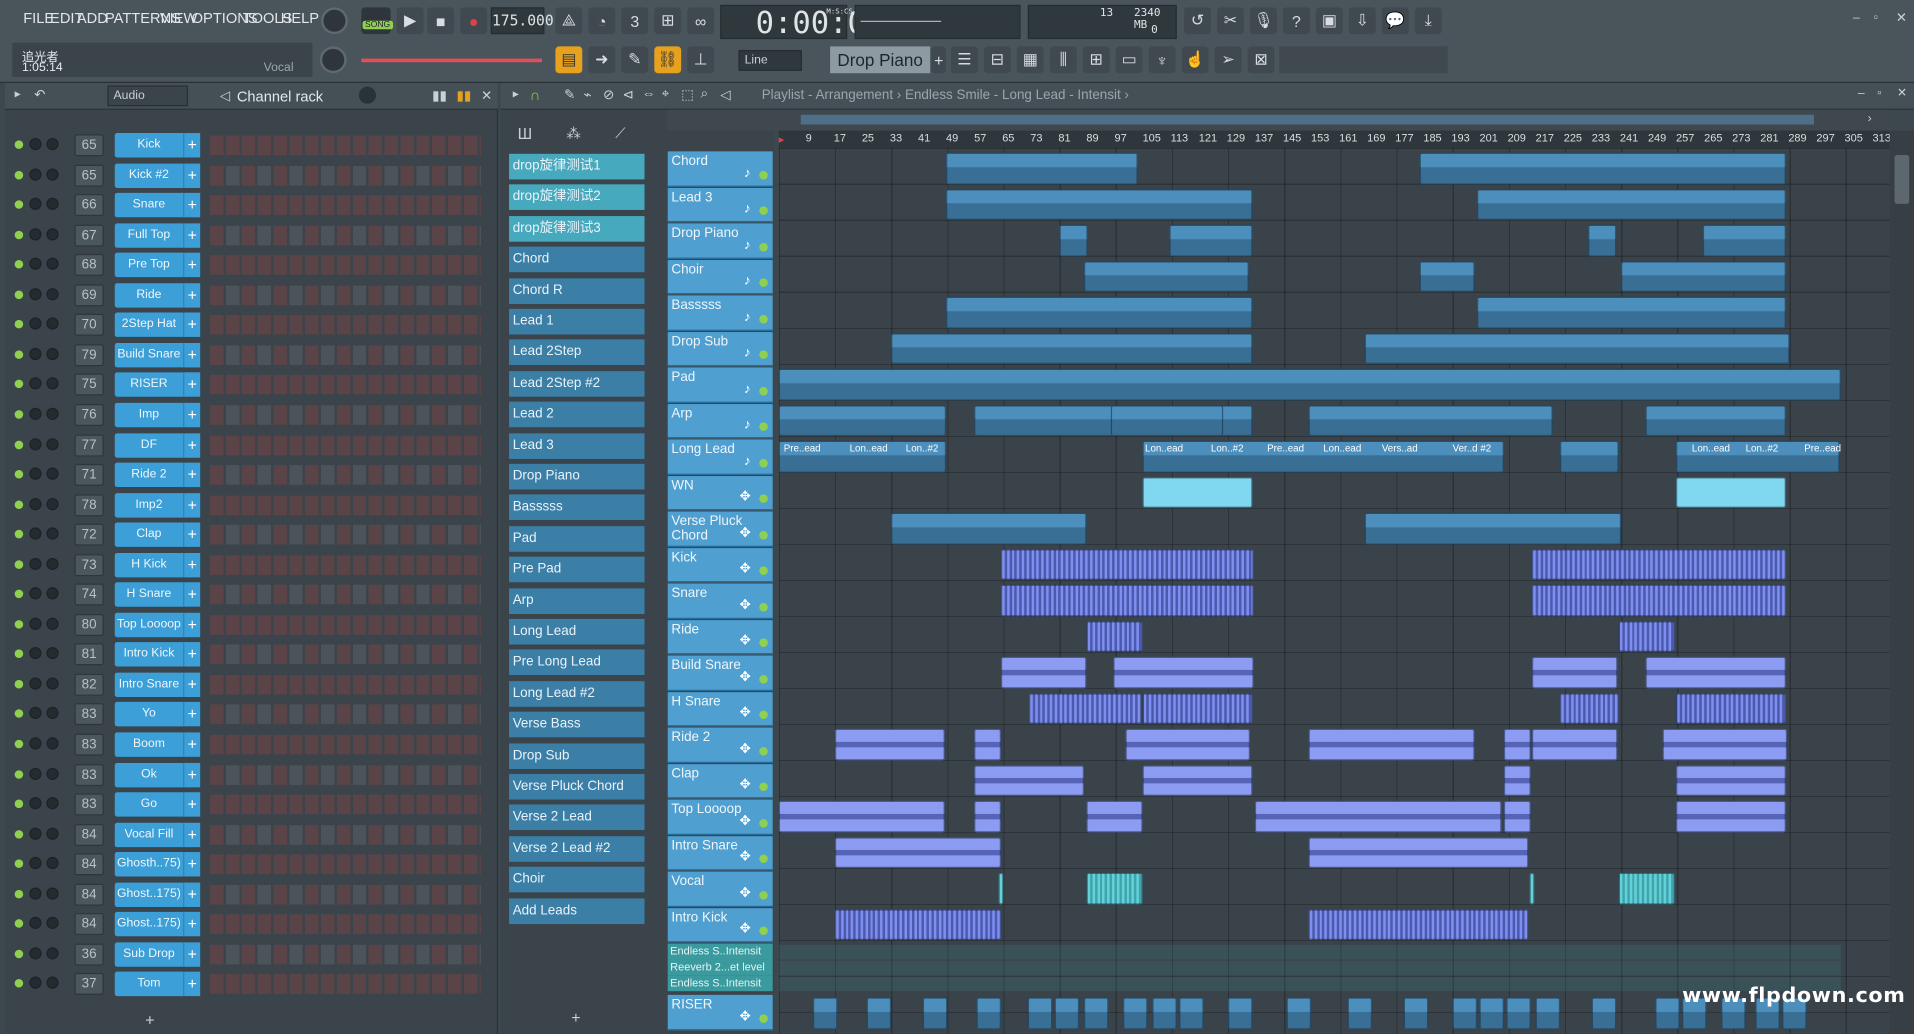  Describe the element at coordinates (251, 864) in the screenshot. I see `channel-row: 84 Ghosth..75) +` at that location.